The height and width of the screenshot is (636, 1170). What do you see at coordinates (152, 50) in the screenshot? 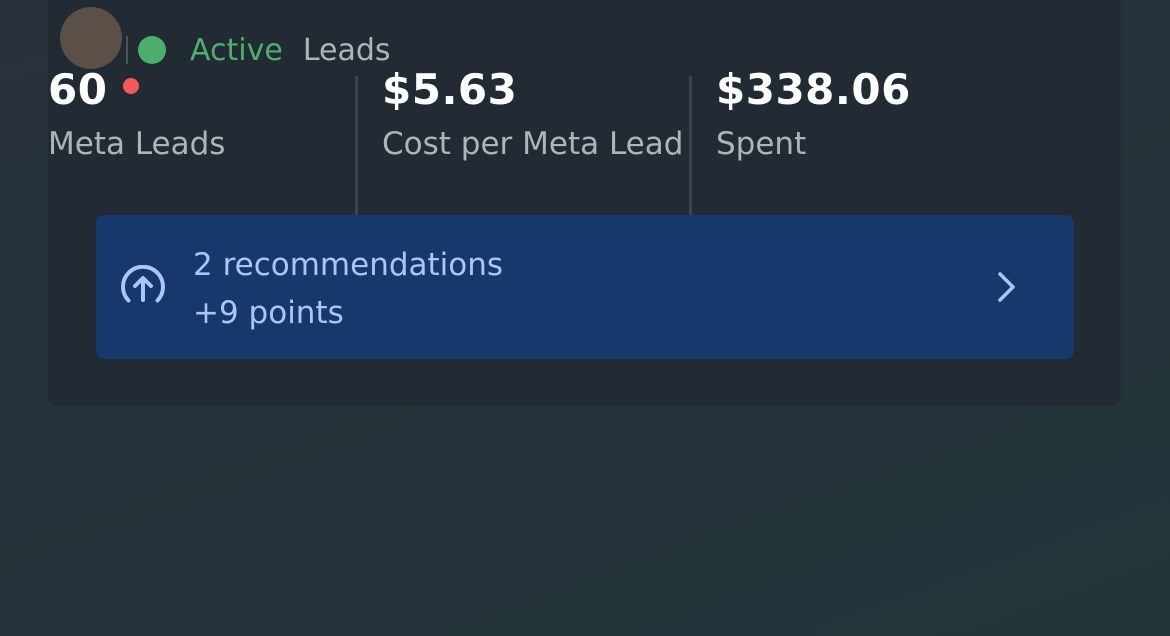
I see `active-status-icon` at bounding box center [152, 50].